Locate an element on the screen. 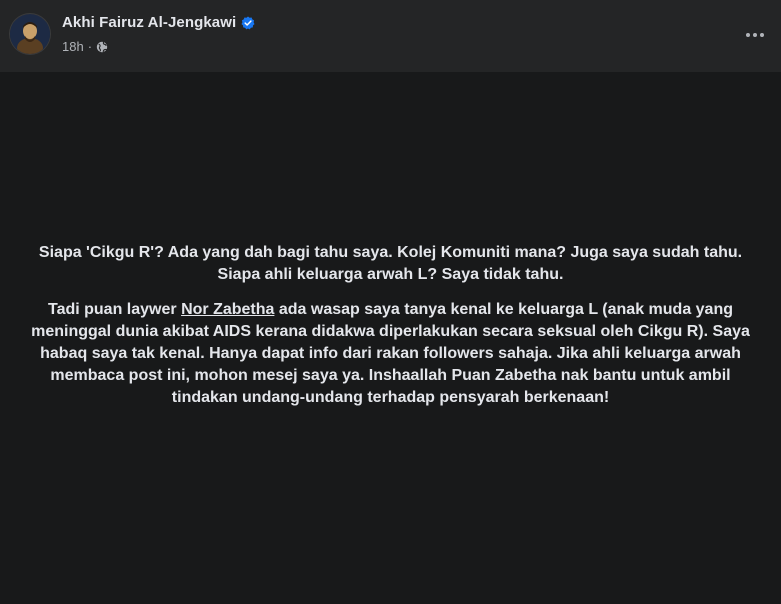 The height and width of the screenshot is (604, 781). verified-badge-icon is located at coordinates (248, 23).